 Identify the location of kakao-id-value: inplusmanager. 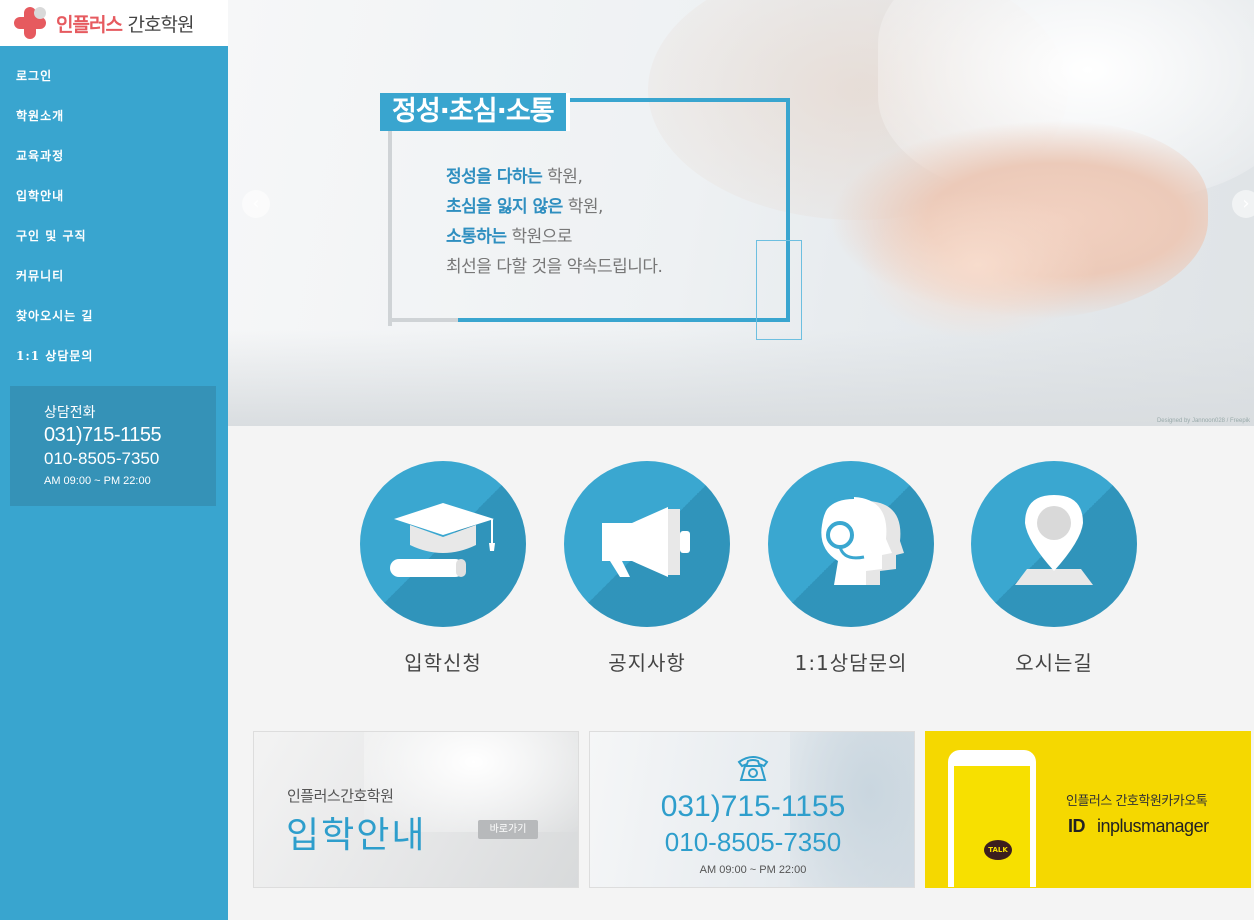
(1153, 826).